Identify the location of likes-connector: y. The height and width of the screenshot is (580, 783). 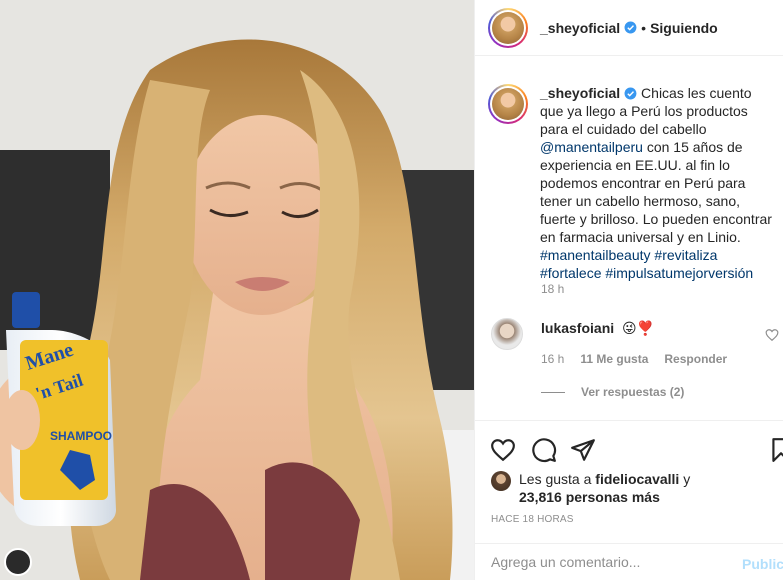
(687, 479).